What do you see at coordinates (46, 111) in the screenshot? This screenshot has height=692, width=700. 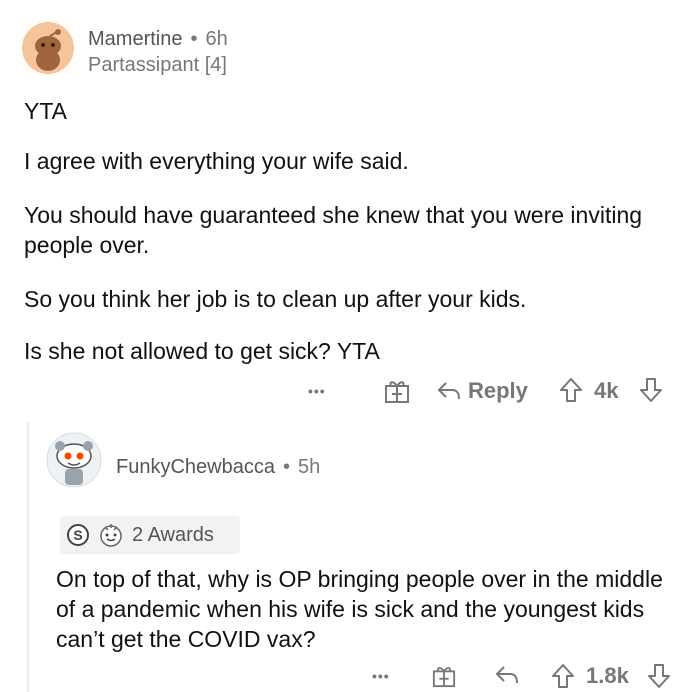 I see `comment-paragraph: YTA` at bounding box center [46, 111].